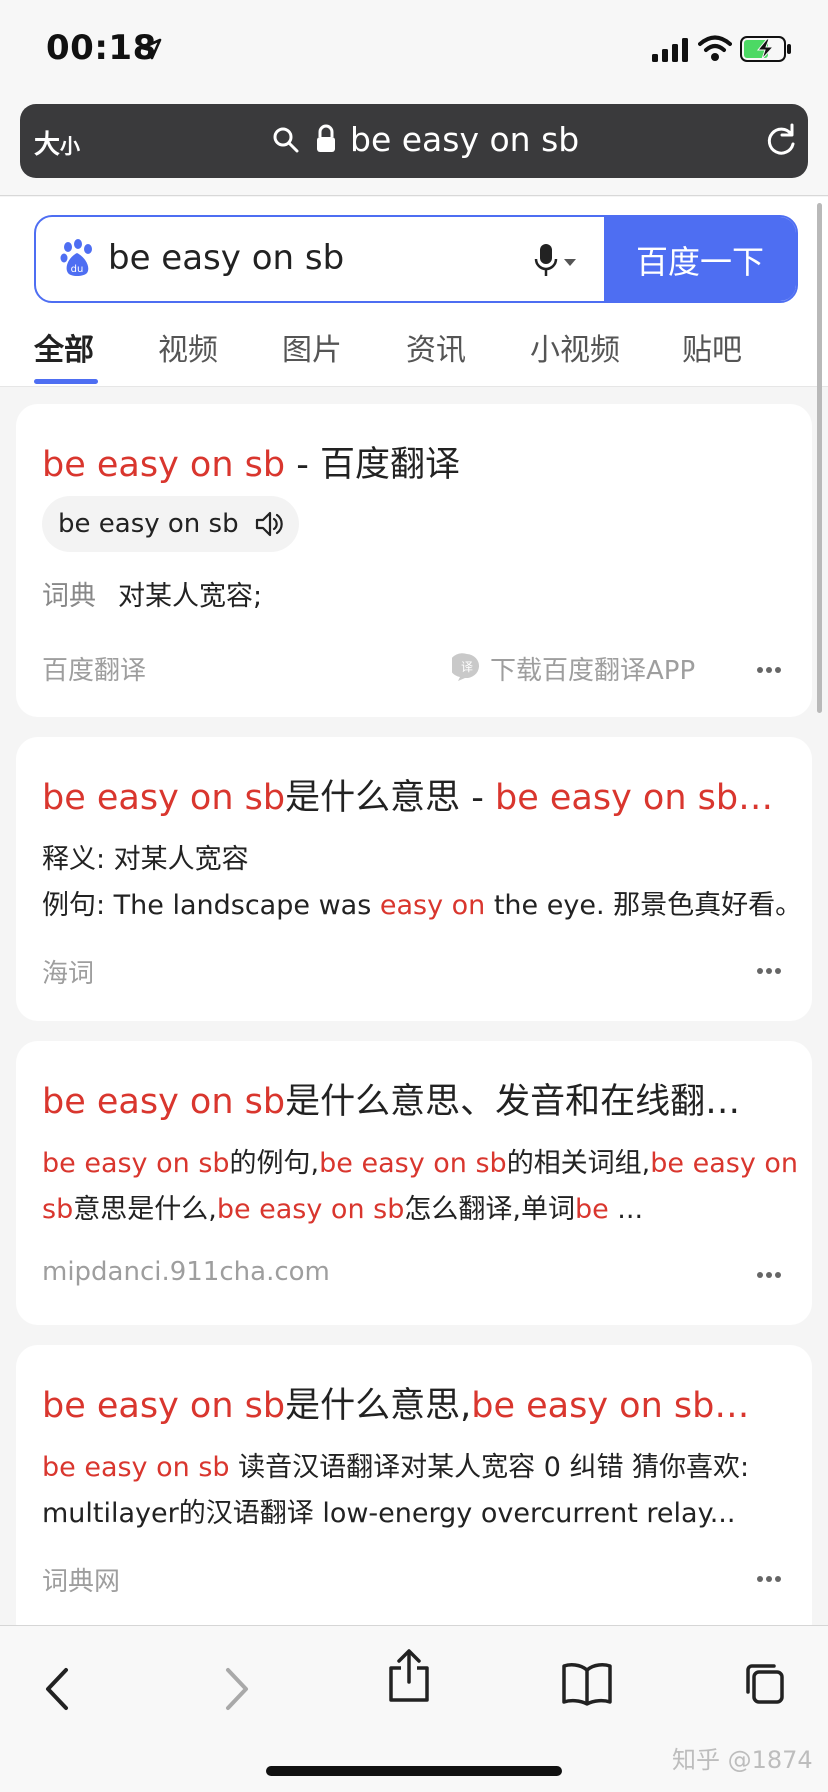  I want to click on tab-video: 视频, so click(188, 347).